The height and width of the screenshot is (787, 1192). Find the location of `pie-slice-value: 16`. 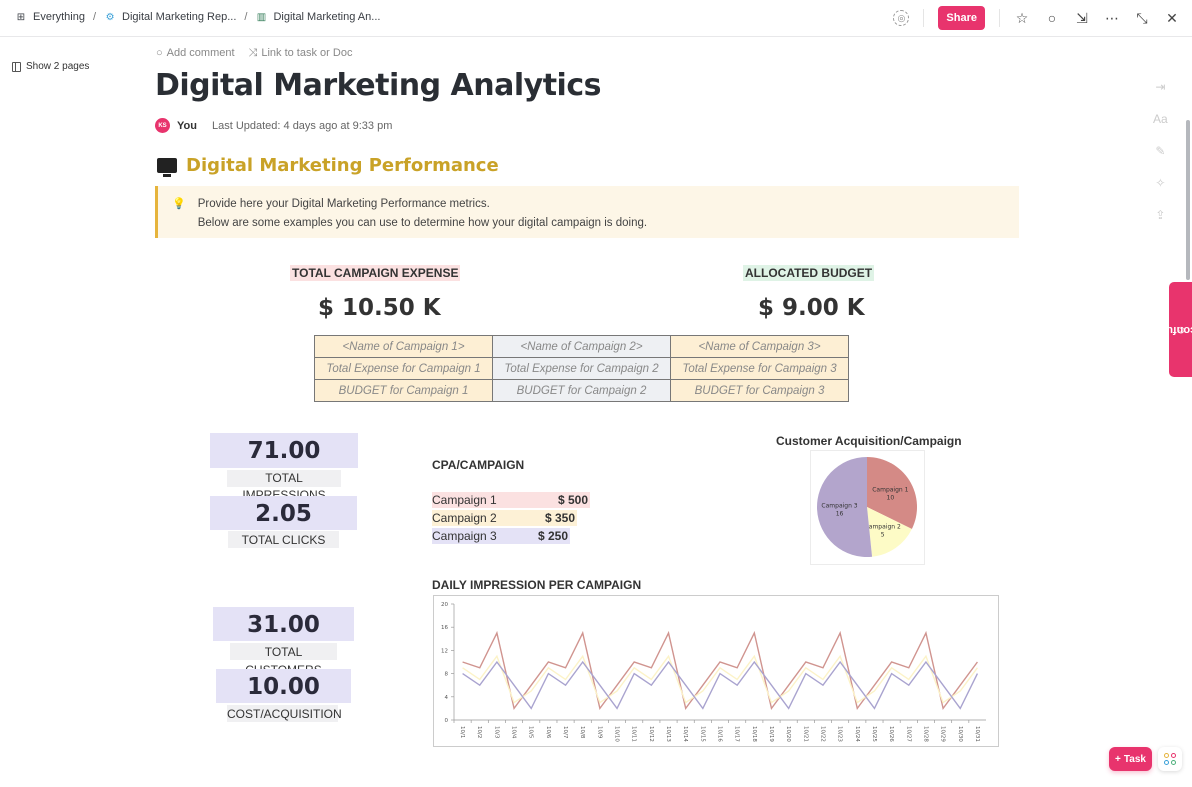

pie-slice-value: 16 is located at coordinates (840, 513).